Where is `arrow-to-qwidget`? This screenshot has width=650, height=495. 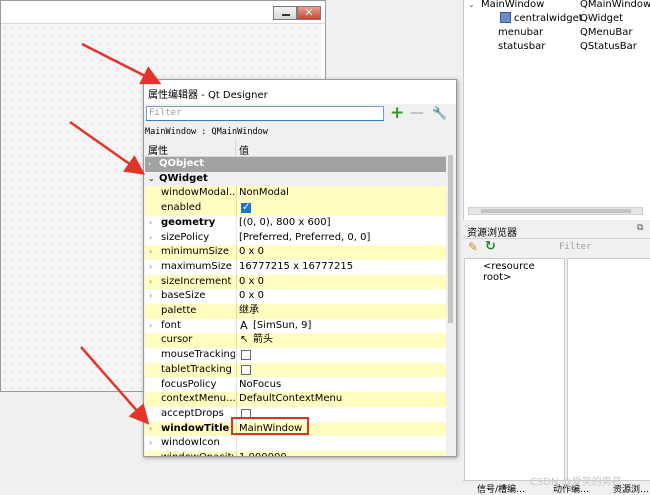 arrow-to-qwidget is located at coordinates (107, 147).